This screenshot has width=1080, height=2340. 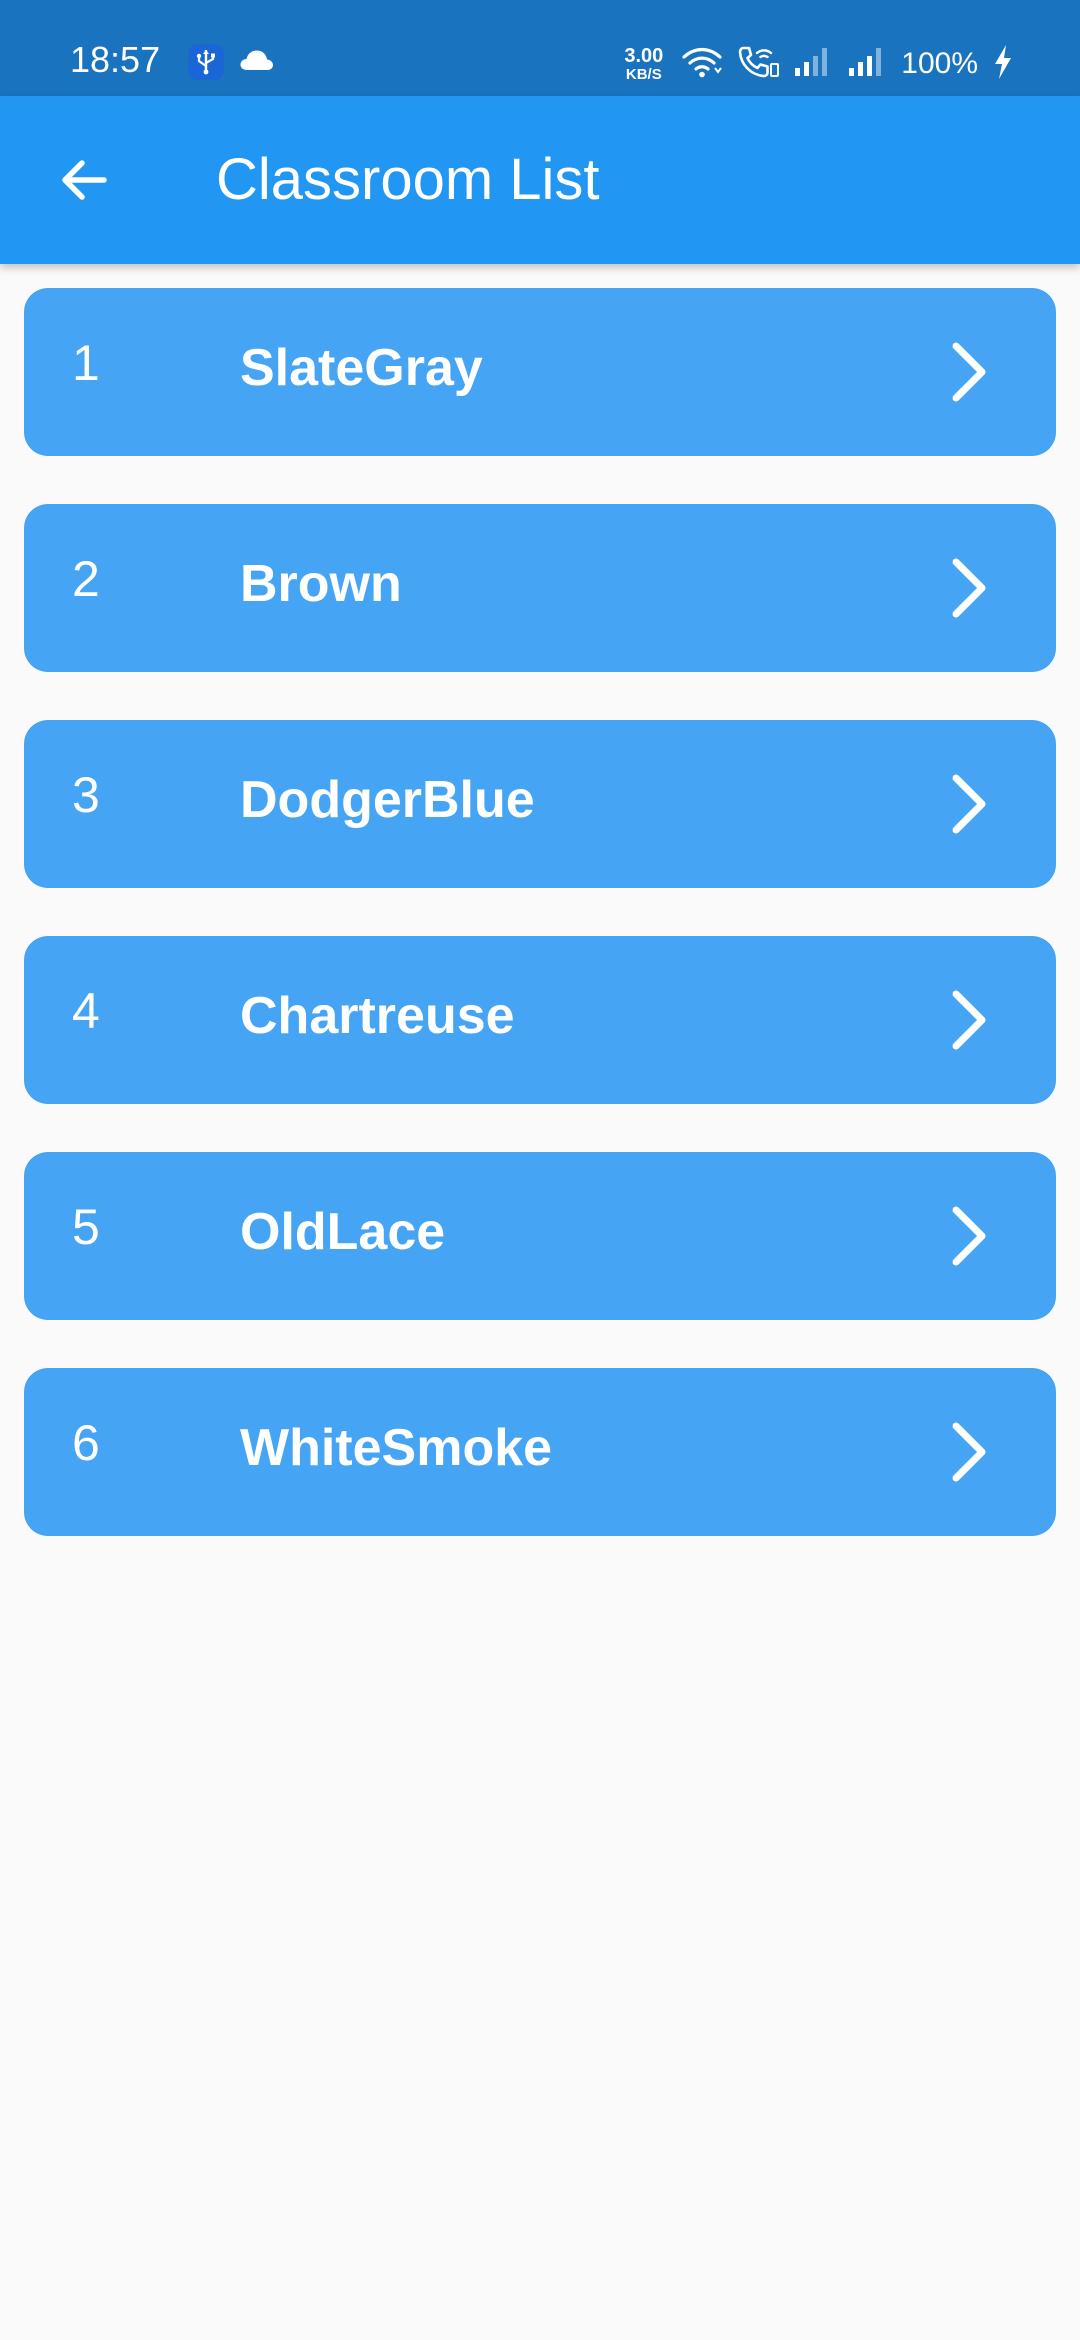 I want to click on classroom-name: WhiteSmoke, so click(x=396, y=1448).